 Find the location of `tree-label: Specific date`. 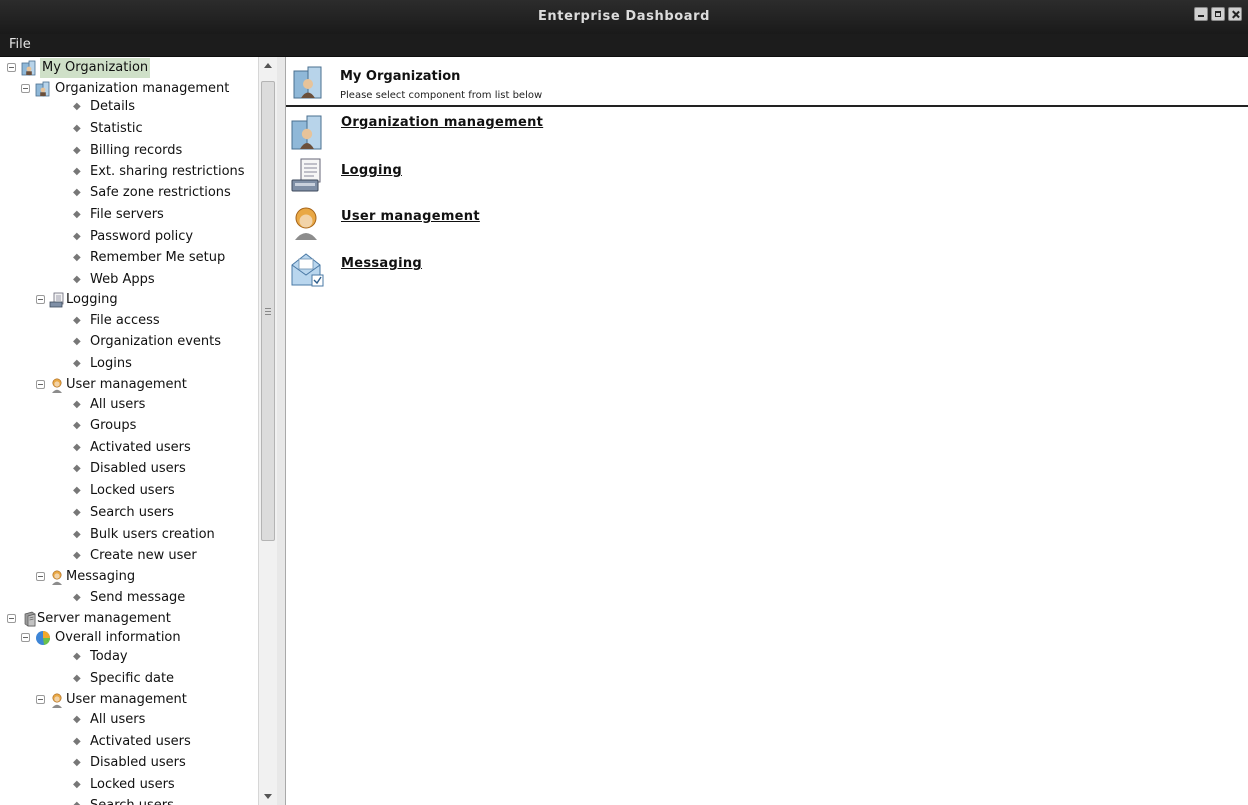

tree-label: Specific date is located at coordinates (132, 678).